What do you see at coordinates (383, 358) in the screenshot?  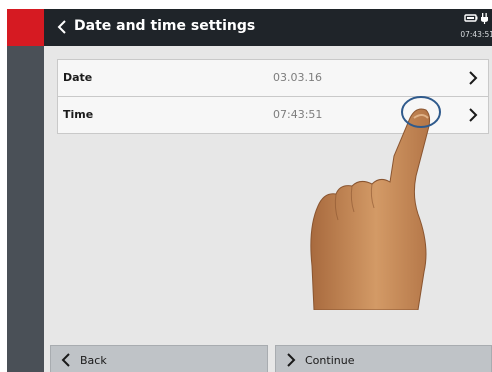 I see `continue-button: Continue` at bounding box center [383, 358].